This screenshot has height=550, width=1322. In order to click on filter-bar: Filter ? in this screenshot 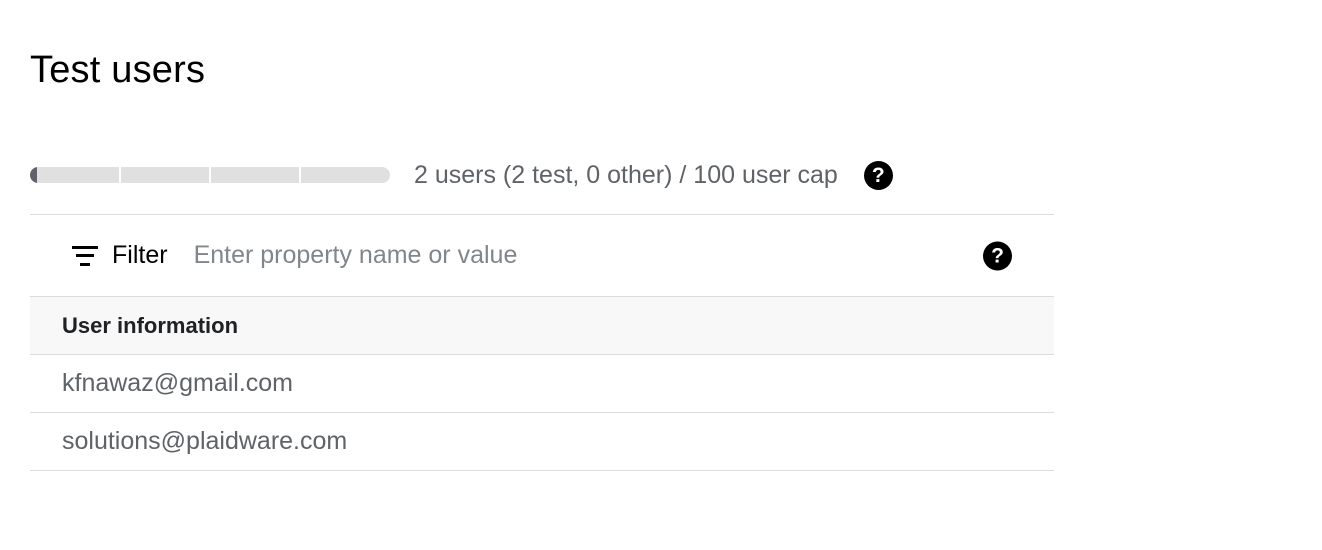, I will do `click(542, 255)`.